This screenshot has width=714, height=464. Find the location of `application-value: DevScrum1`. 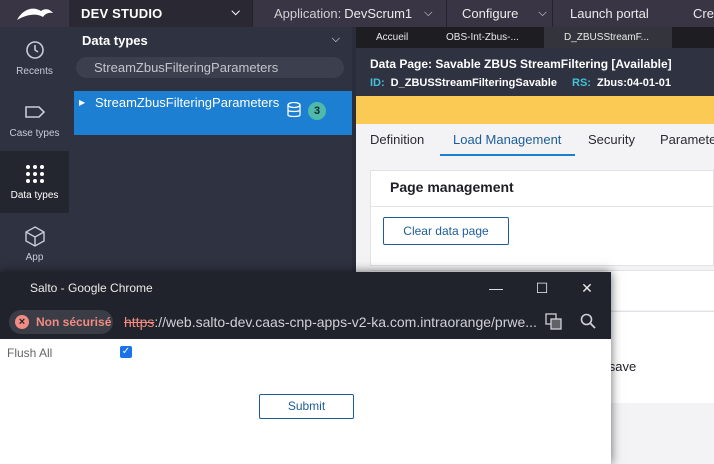

application-value: DevScrum1 is located at coordinates (378, 13).